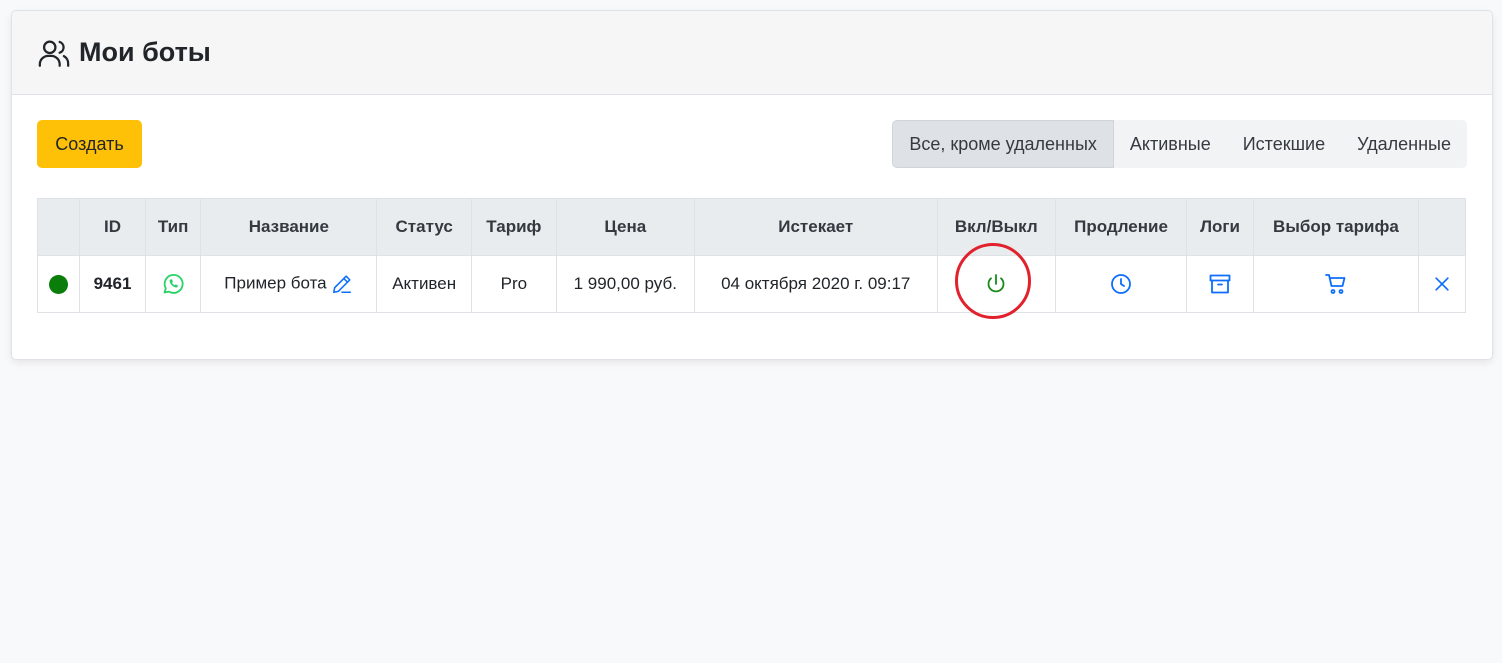  What do you see at coordinates (54, 53) in the screenshot?
I see `users-icon` at bounding box center [54, 53].